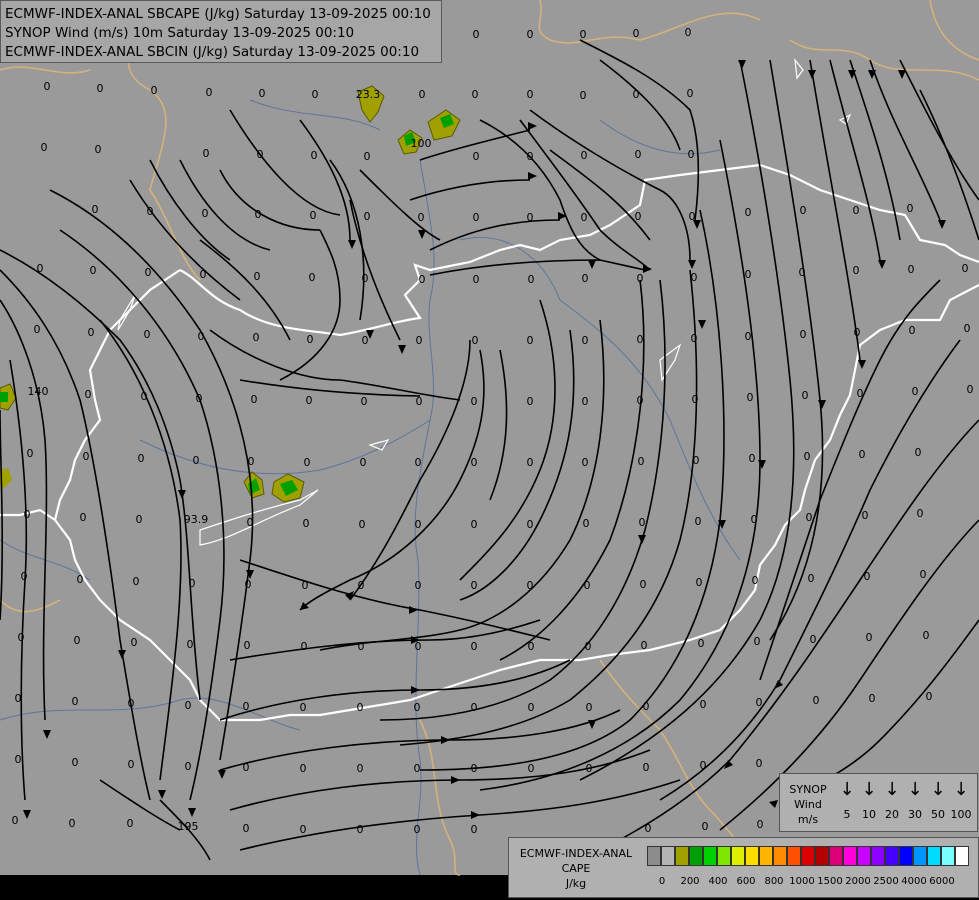 The image size is (979, 900). I want to click on station-value: 23.3, so click(368, 94).